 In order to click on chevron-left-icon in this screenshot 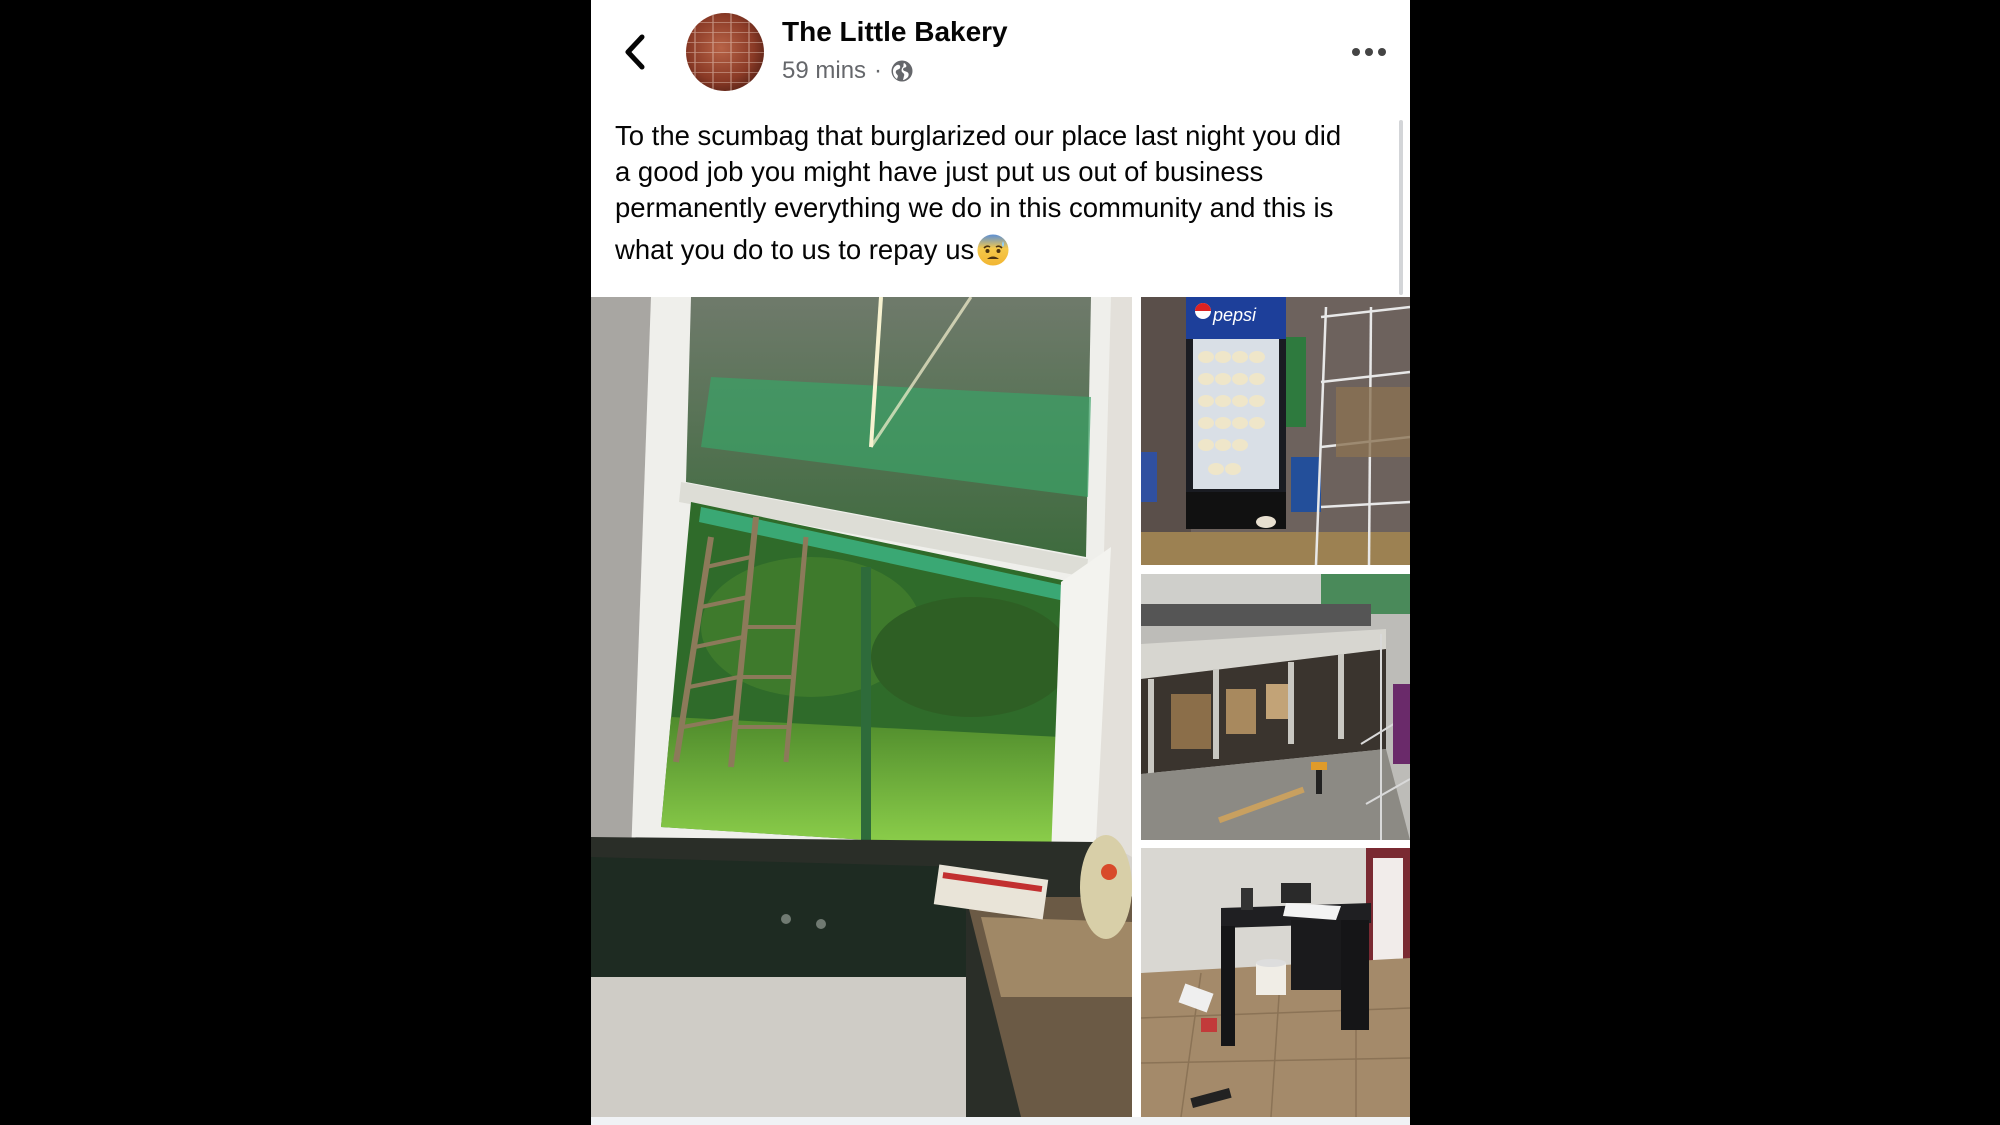, I will do `click(635, 52)`.